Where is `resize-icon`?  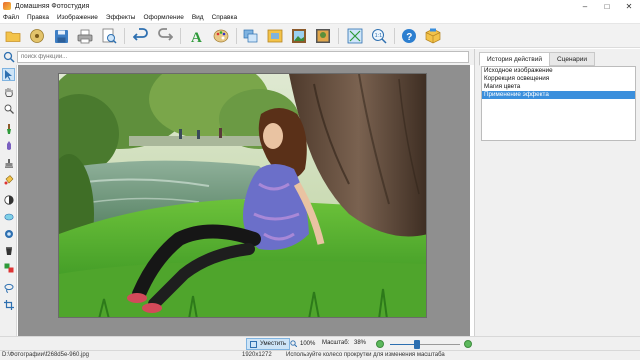
resize-icon is located at coordinates (355, 36).